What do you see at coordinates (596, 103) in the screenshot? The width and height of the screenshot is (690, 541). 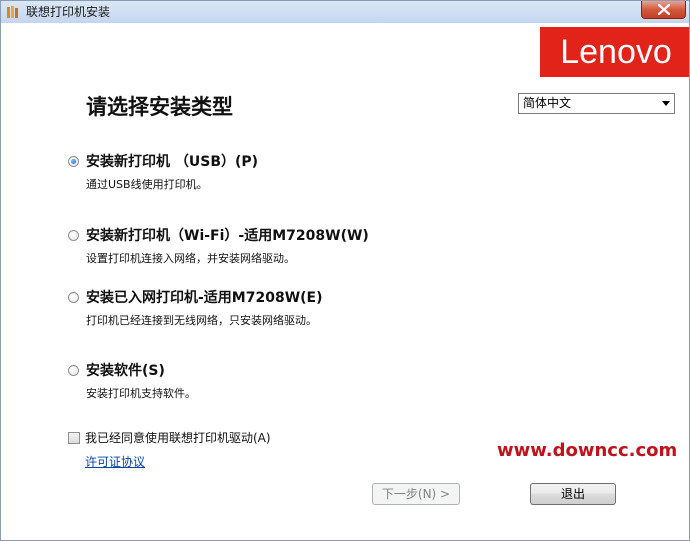 I see `language-select: 简体中文` at bounding box center [596, 103].